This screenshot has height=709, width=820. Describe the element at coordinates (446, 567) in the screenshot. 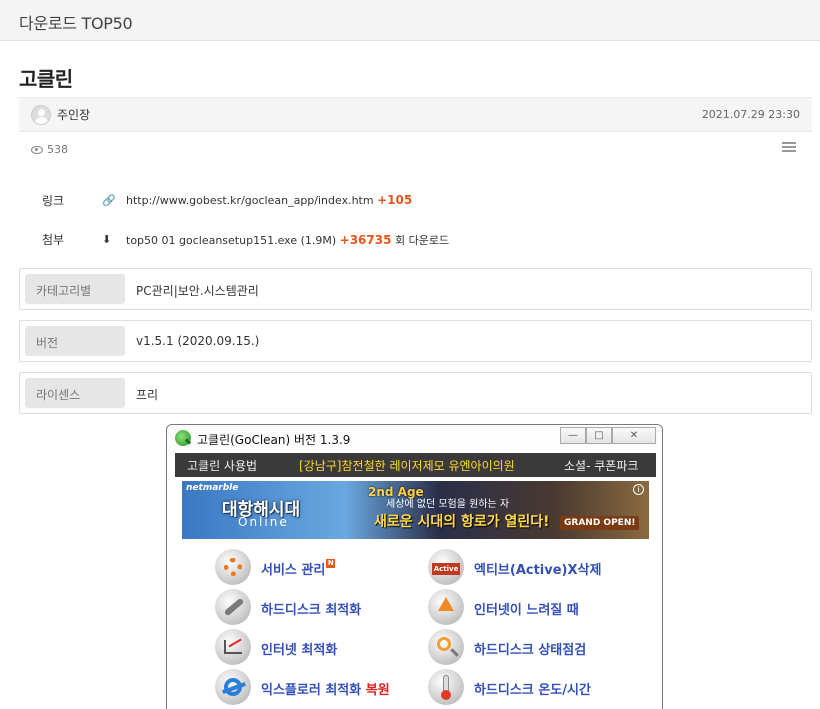

I see `activex-icon: Active` at that location.